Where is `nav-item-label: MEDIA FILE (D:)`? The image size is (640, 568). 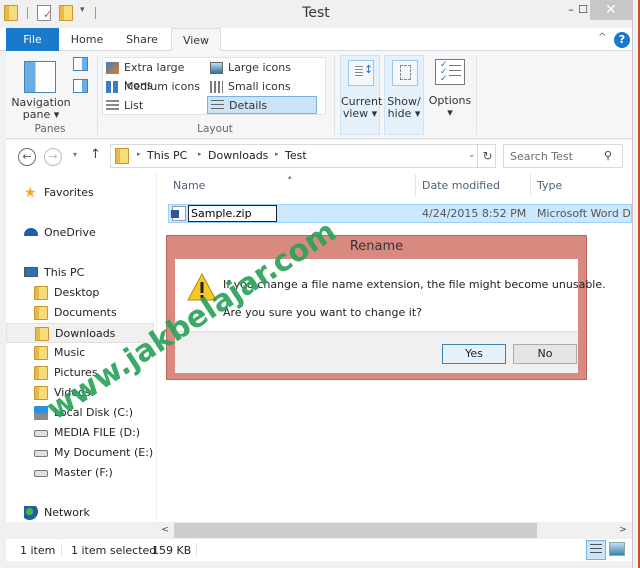 nav-item-label: MEDIA FILE (D:) is located at coordinates (97, 432).